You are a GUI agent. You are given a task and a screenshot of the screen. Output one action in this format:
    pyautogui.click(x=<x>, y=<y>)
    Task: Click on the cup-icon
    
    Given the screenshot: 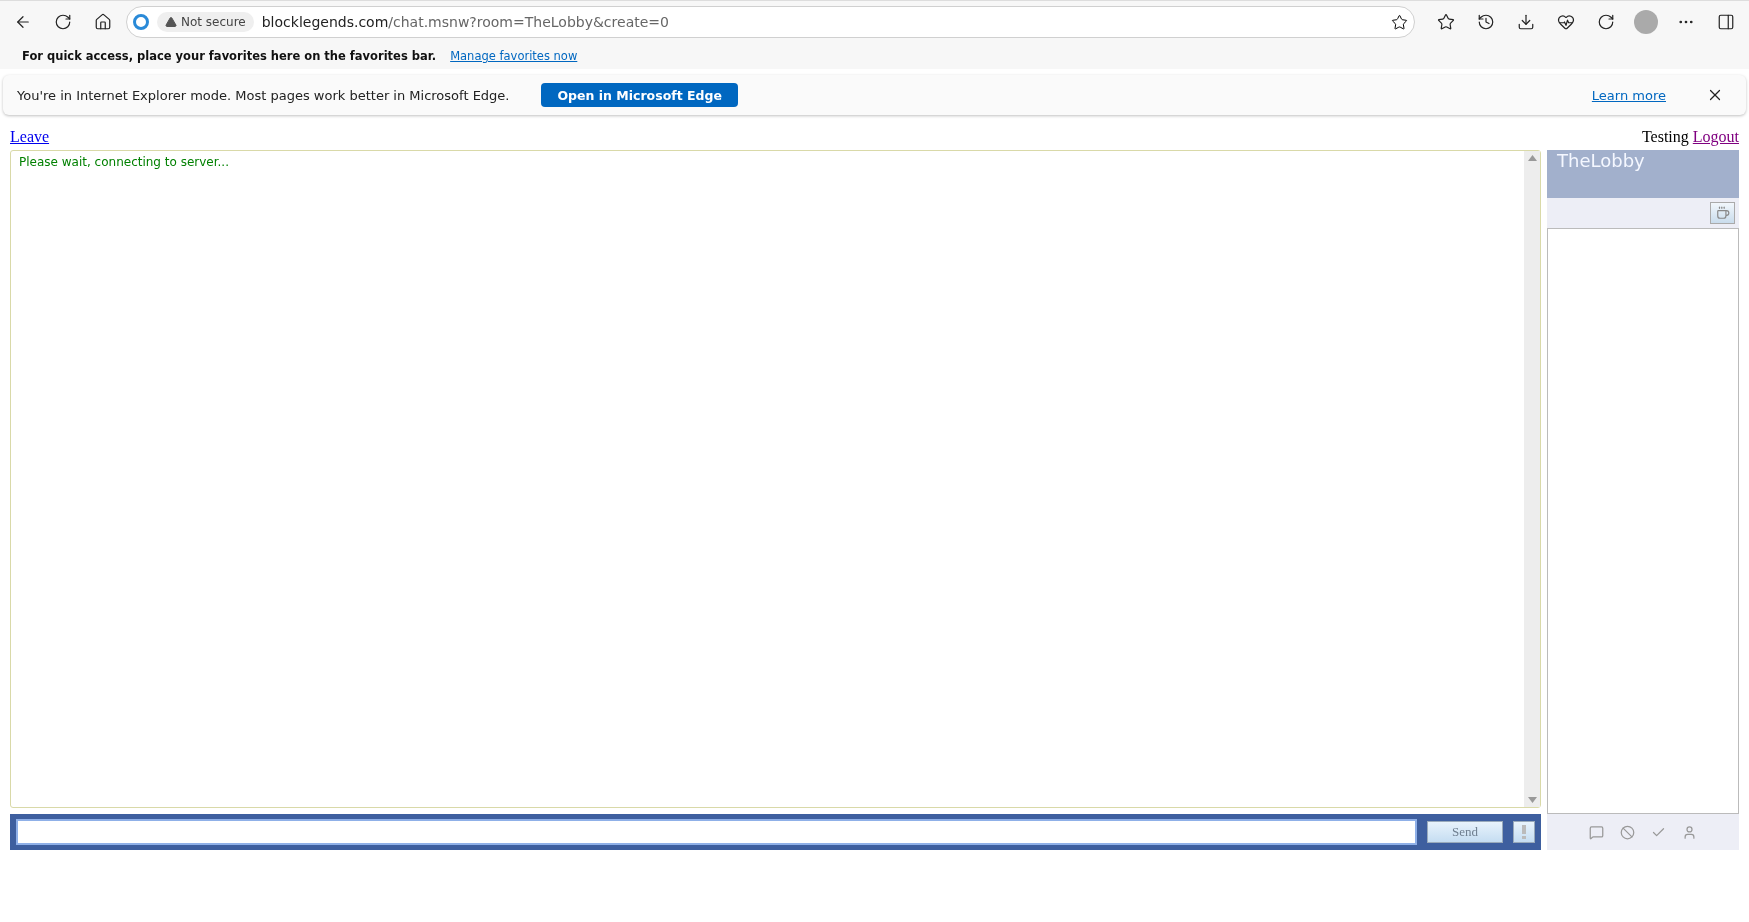 What is the action you would take?
    pyautogui.click(x=1722, y=213)
    